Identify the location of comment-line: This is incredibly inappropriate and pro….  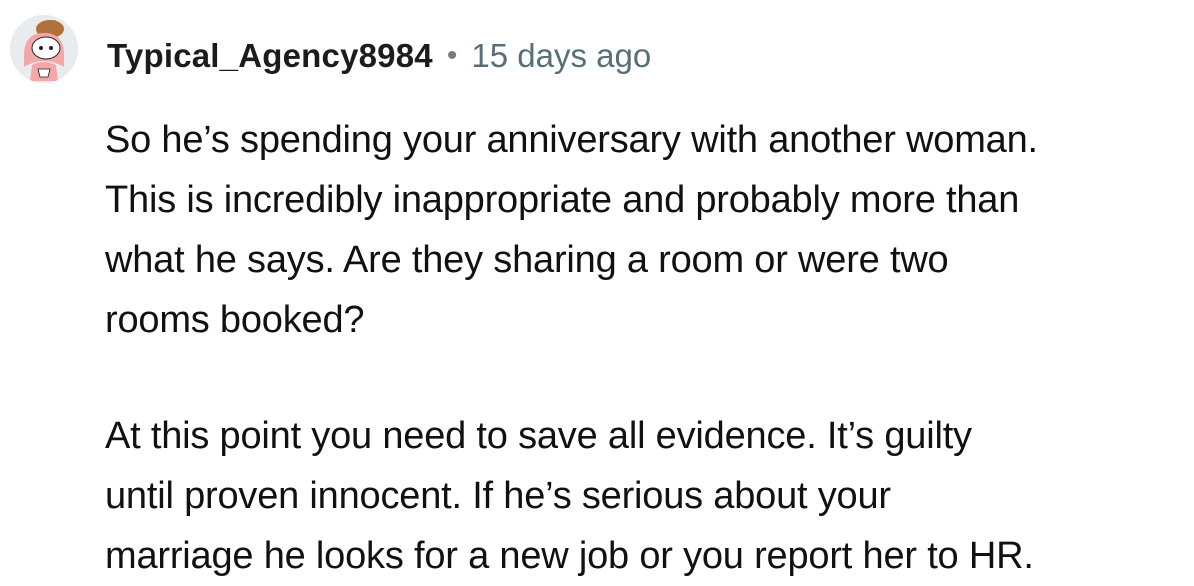
(562, 200).